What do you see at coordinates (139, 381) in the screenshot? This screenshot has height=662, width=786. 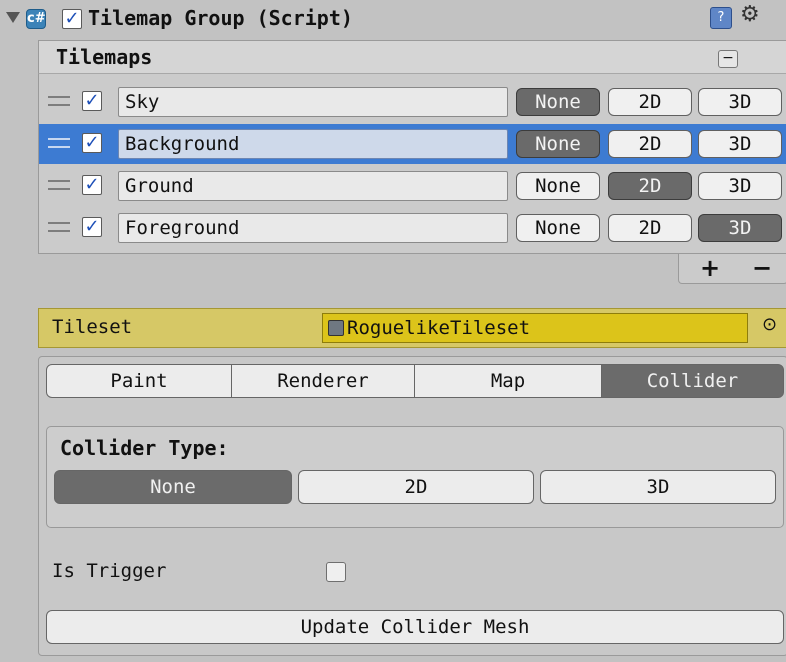 I see `tab-paint: Paint` at bounding box center [139, 381].